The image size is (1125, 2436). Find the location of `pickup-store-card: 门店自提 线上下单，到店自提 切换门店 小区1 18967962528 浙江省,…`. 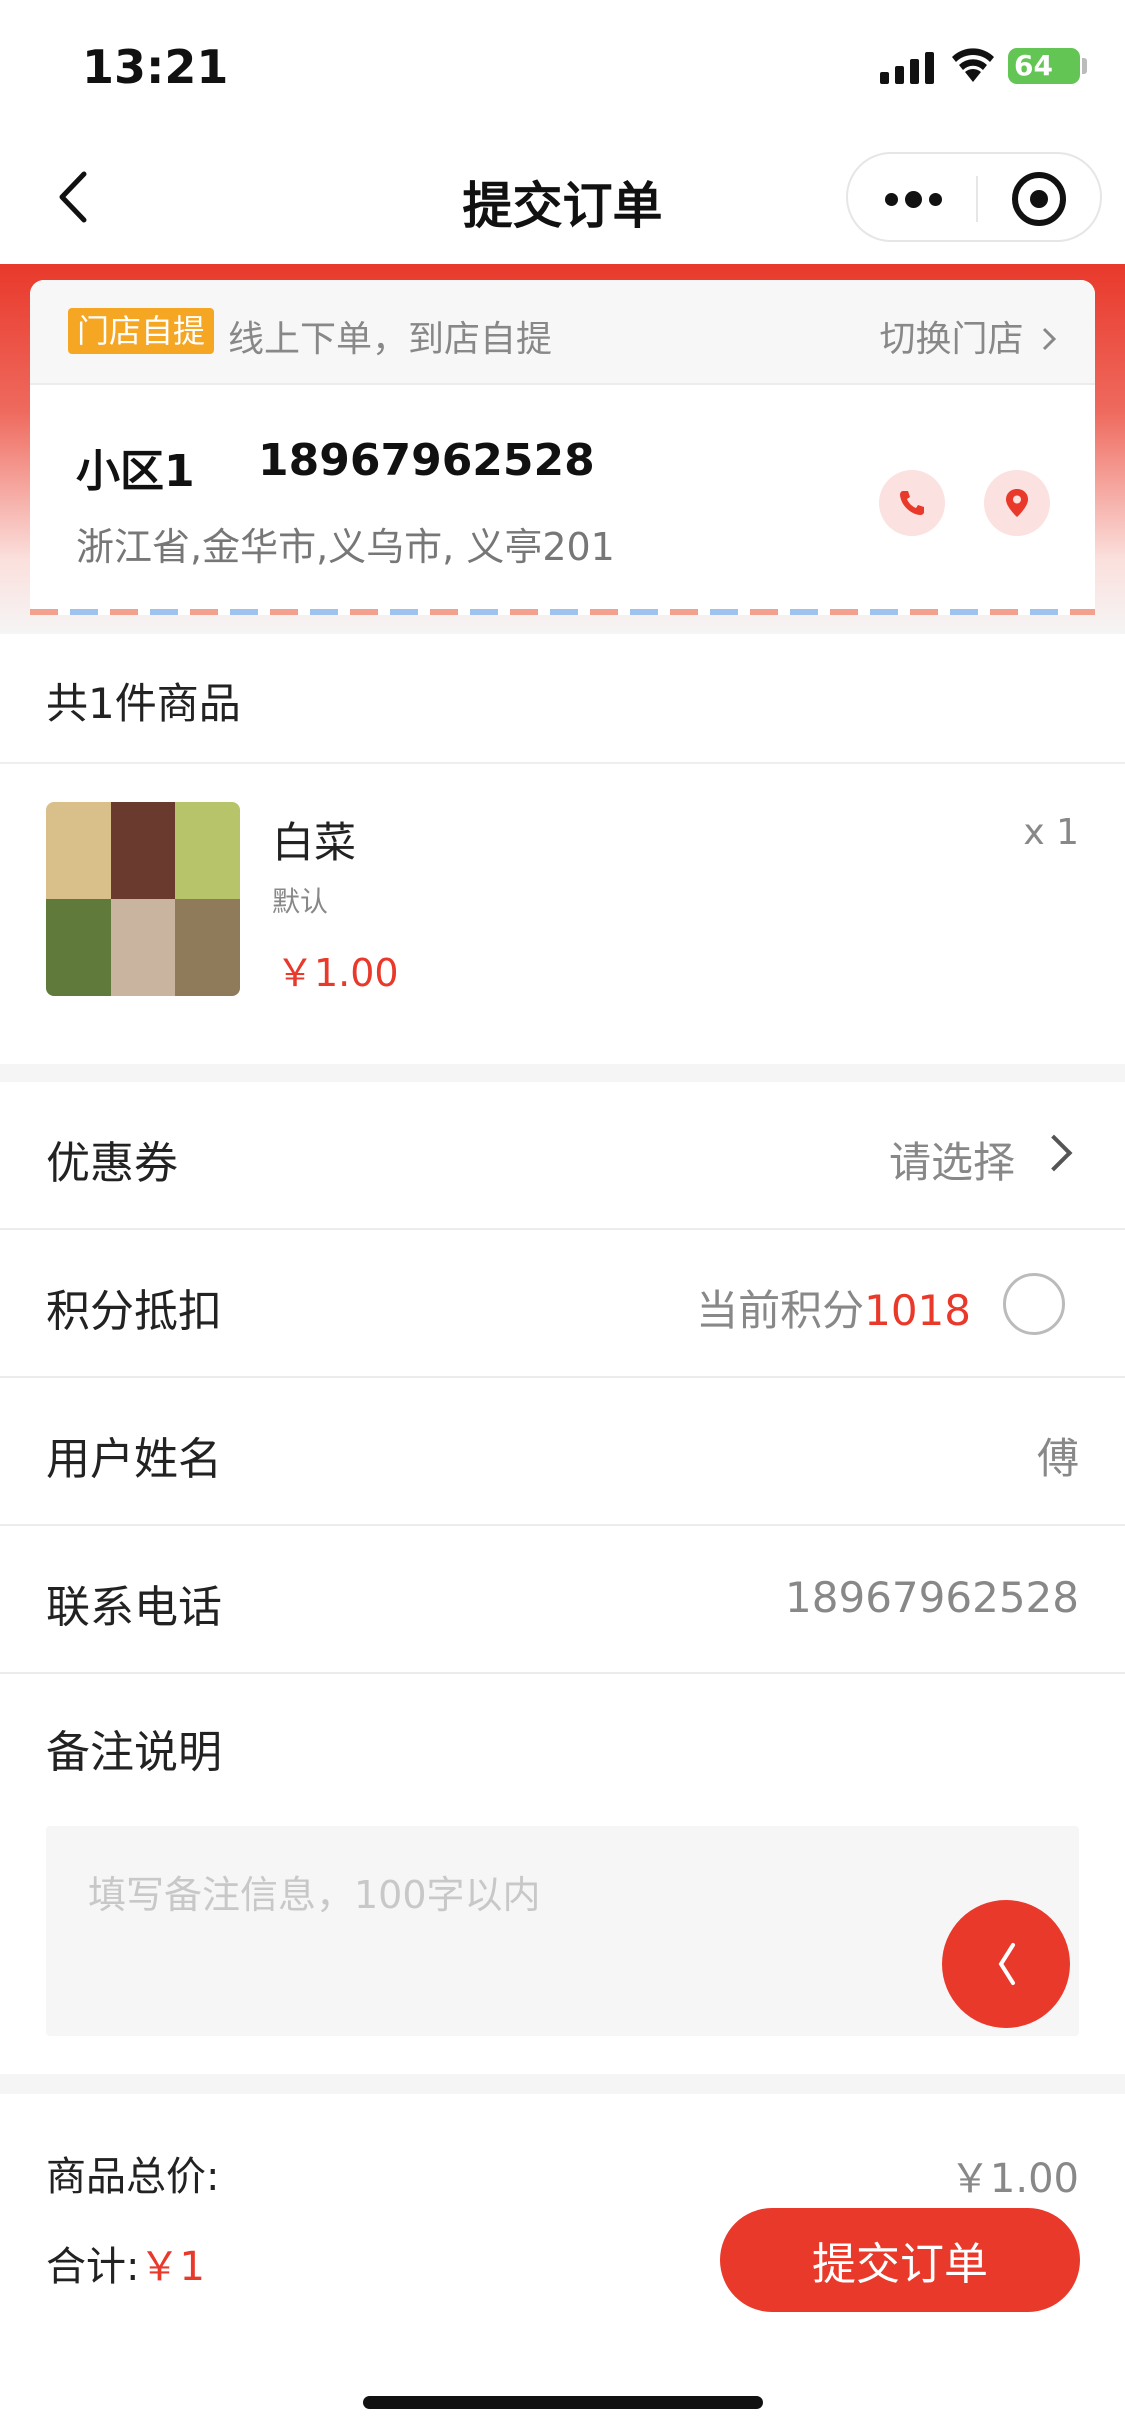

pickup-store-card: 门店自提 线上下单，到店自提 切换门店 小区1 18967962528 浙江省,… is located at coordinates (562, 447).